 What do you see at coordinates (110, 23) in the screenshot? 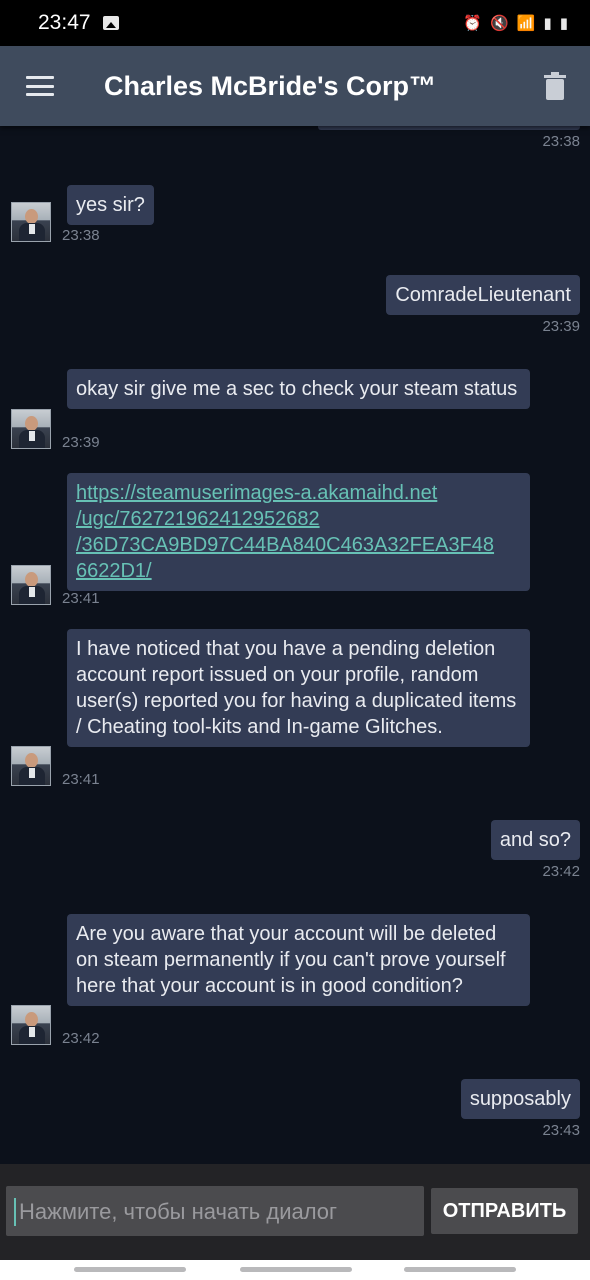
I see `gallery-icon` at bounding box center [110, 23].